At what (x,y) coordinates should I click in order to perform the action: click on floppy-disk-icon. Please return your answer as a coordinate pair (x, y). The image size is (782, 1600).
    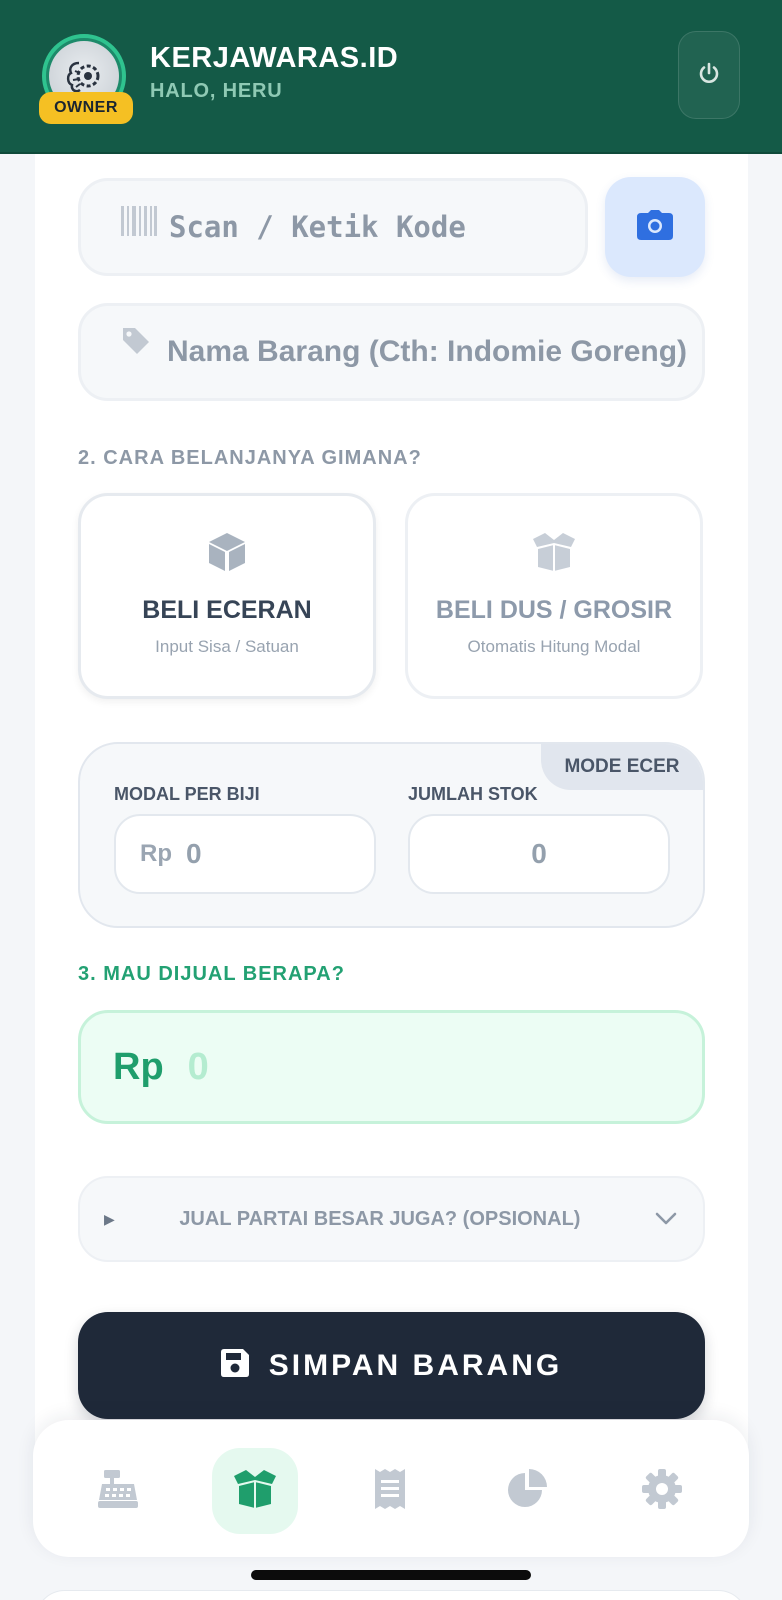
    Looking at the image, I should click on (234, 1365).